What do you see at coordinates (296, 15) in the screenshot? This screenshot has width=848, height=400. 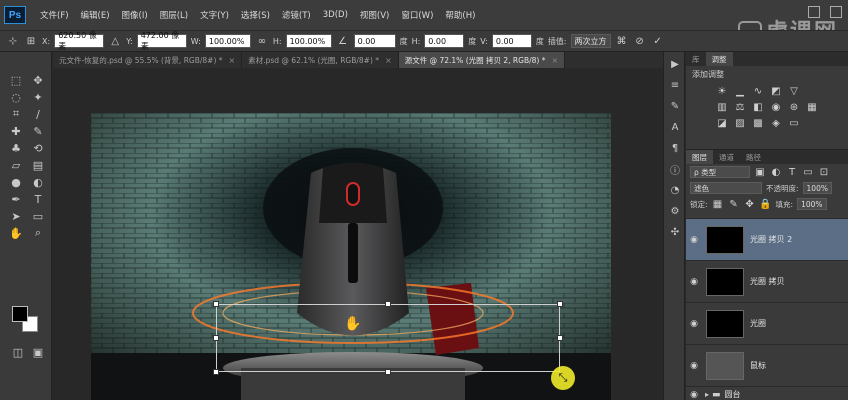 I see `menu-filter: 滤镜(T)` at bounding box center [296, 15].